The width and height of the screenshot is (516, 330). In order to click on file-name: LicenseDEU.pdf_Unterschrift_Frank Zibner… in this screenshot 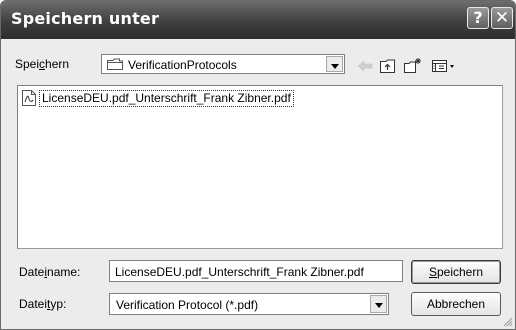, I will do `click(166, 98)`.